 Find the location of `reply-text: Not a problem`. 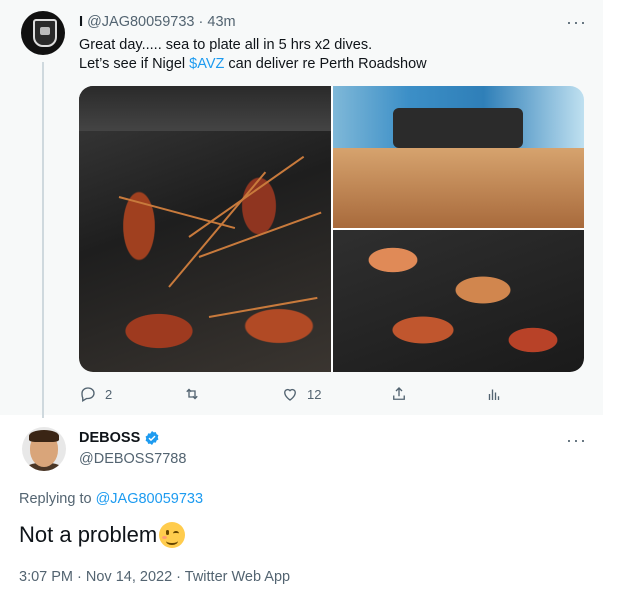

reply-text: Not a problem is located at coordinates (102, 535).